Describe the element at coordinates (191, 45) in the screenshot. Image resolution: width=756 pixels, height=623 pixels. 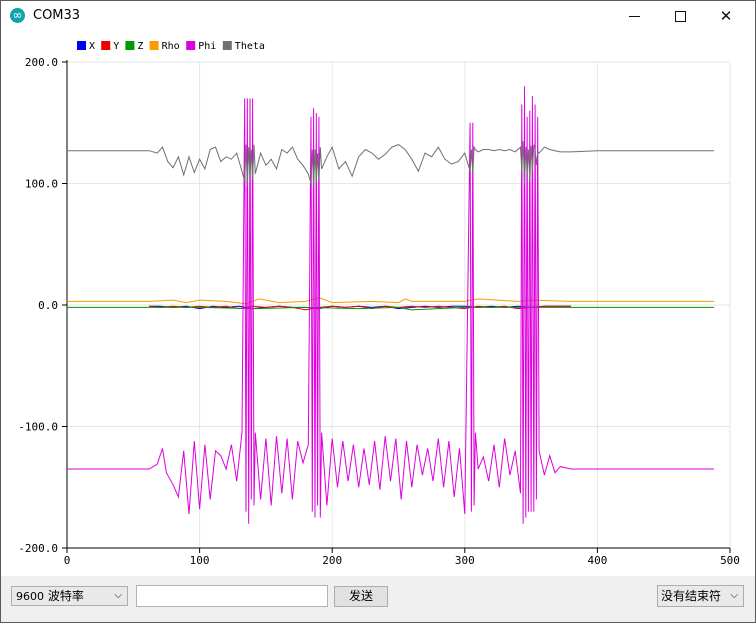
I see `legend-swatch-phi` at that location.